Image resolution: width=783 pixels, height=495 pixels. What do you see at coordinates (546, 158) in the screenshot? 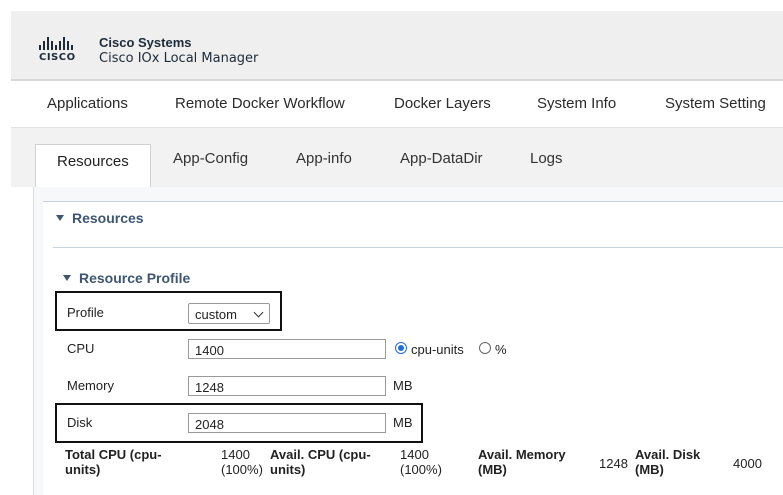
I see `tab-logs: Logs` at bounding box center [546, 158].